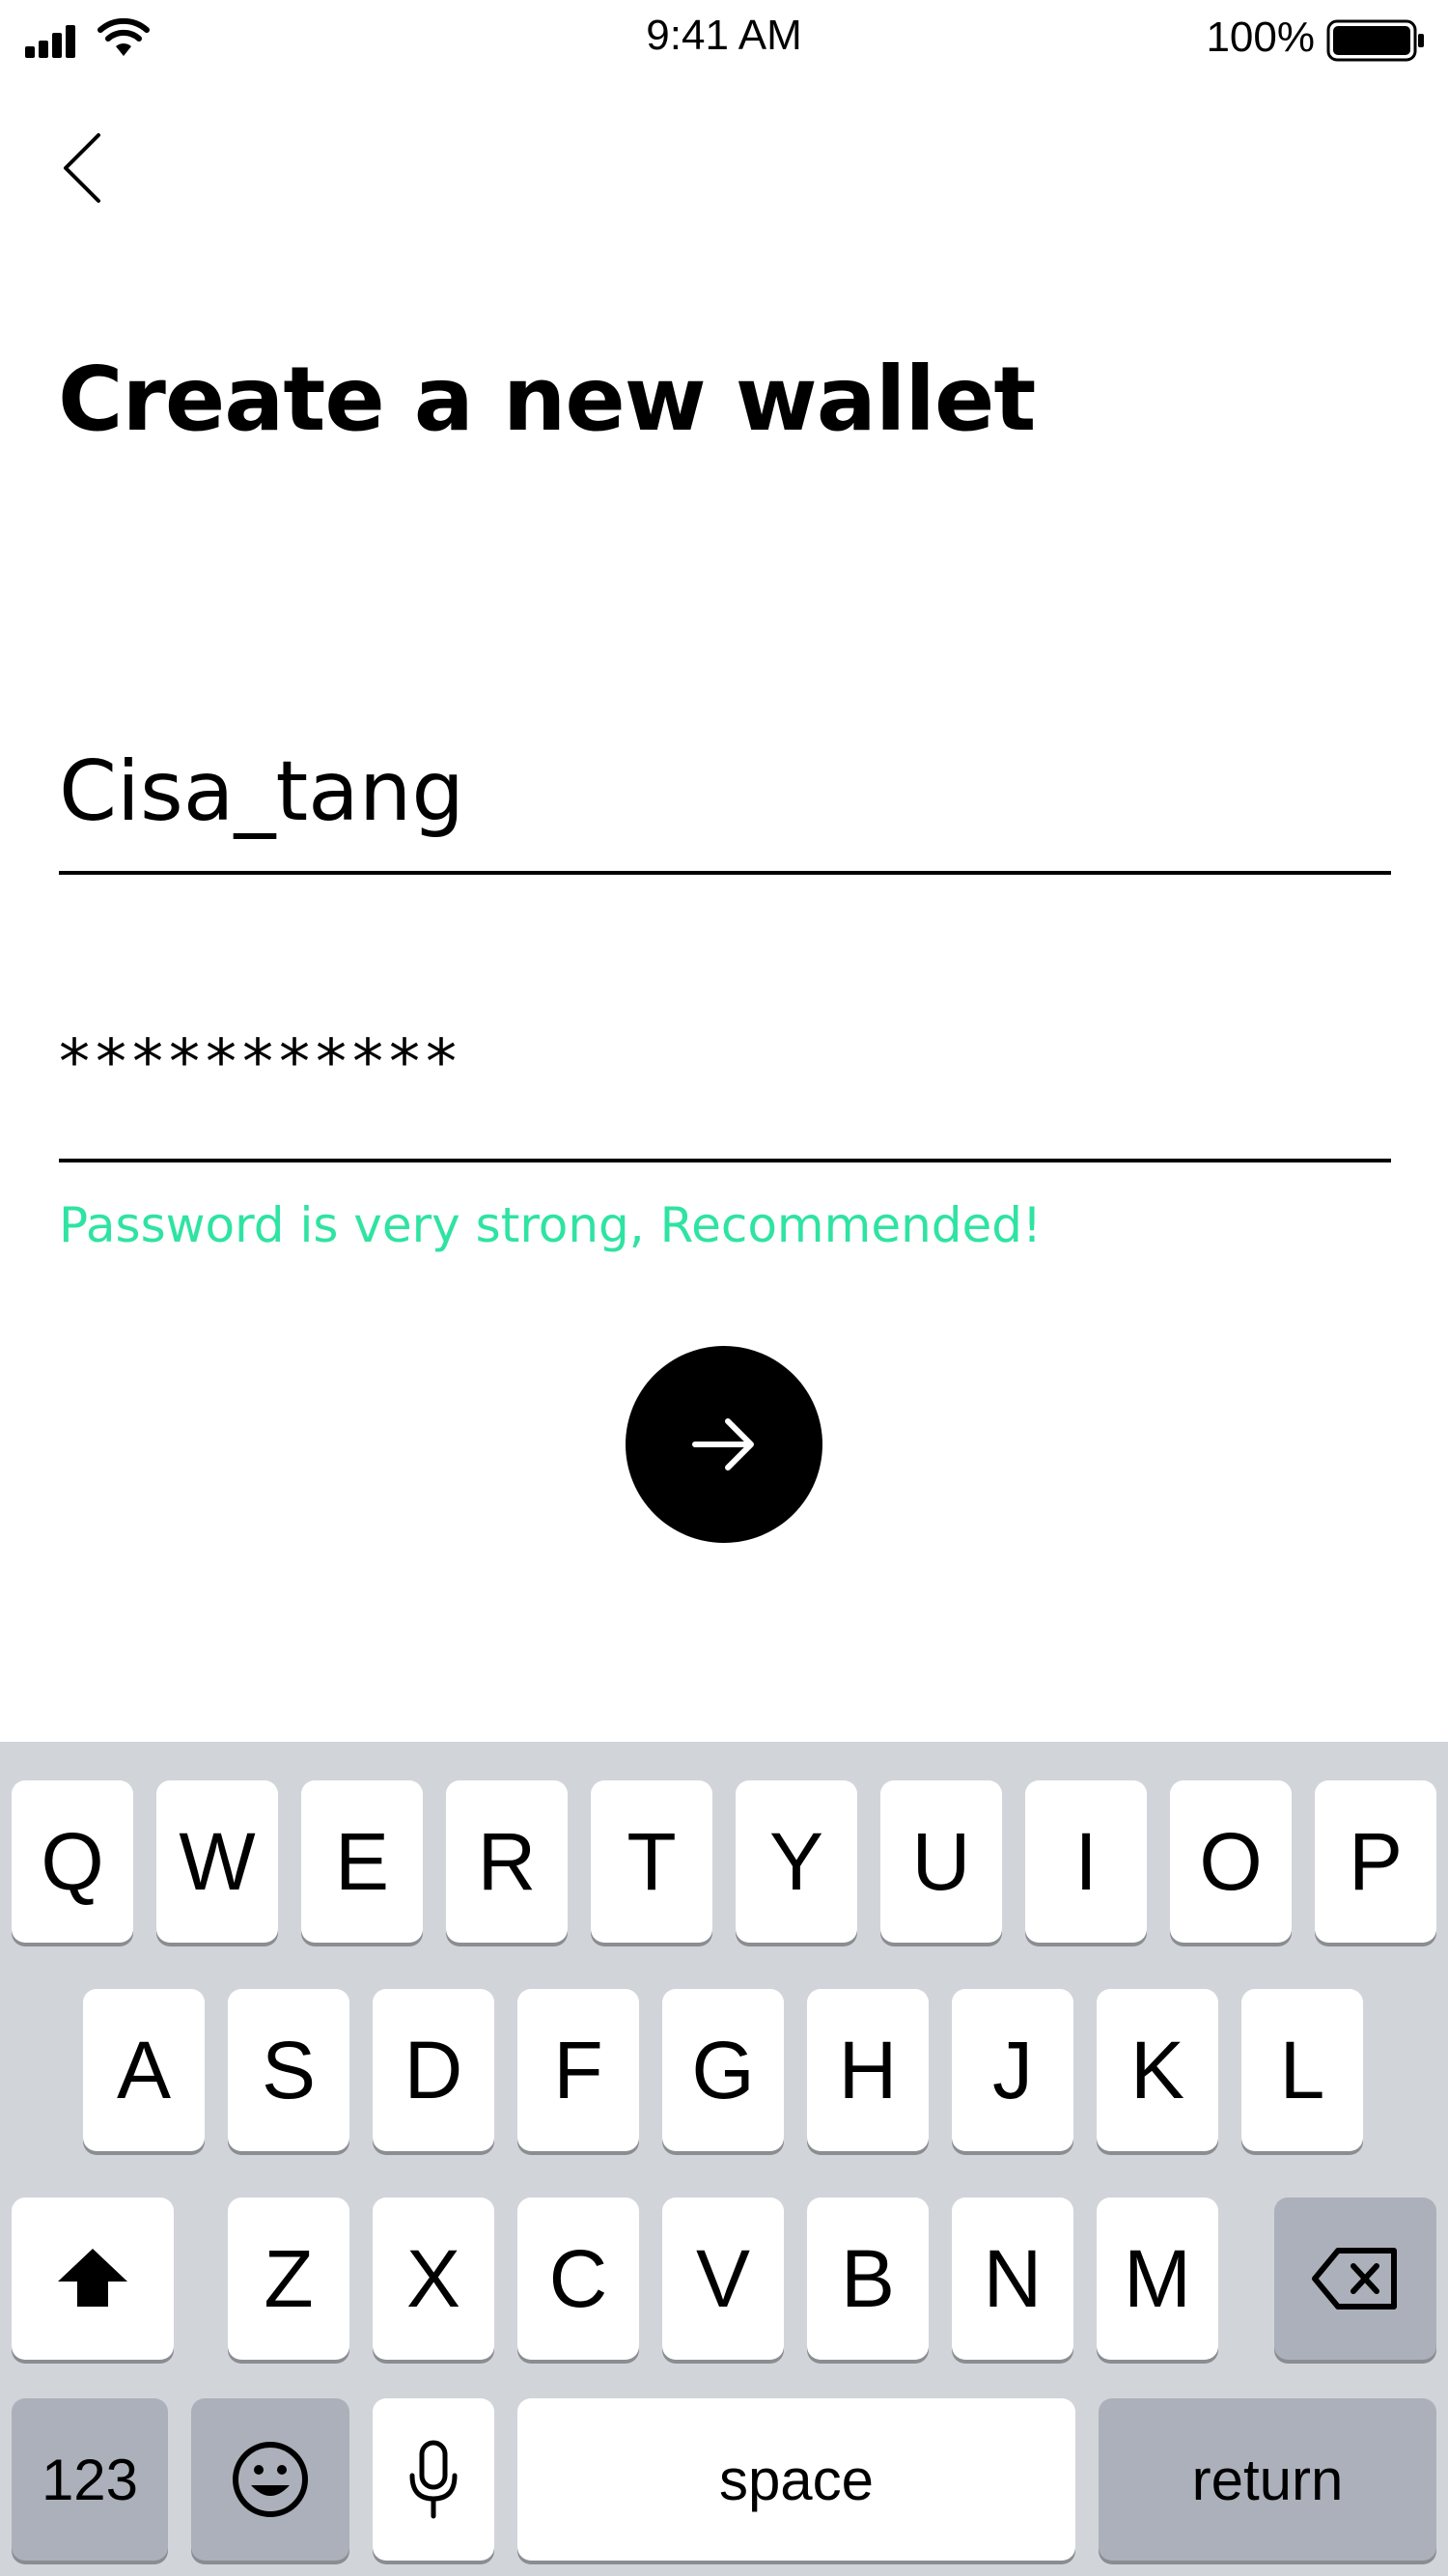  I want to click on keyboard-row-3: ZXCVBNM, so click(724, 2279).